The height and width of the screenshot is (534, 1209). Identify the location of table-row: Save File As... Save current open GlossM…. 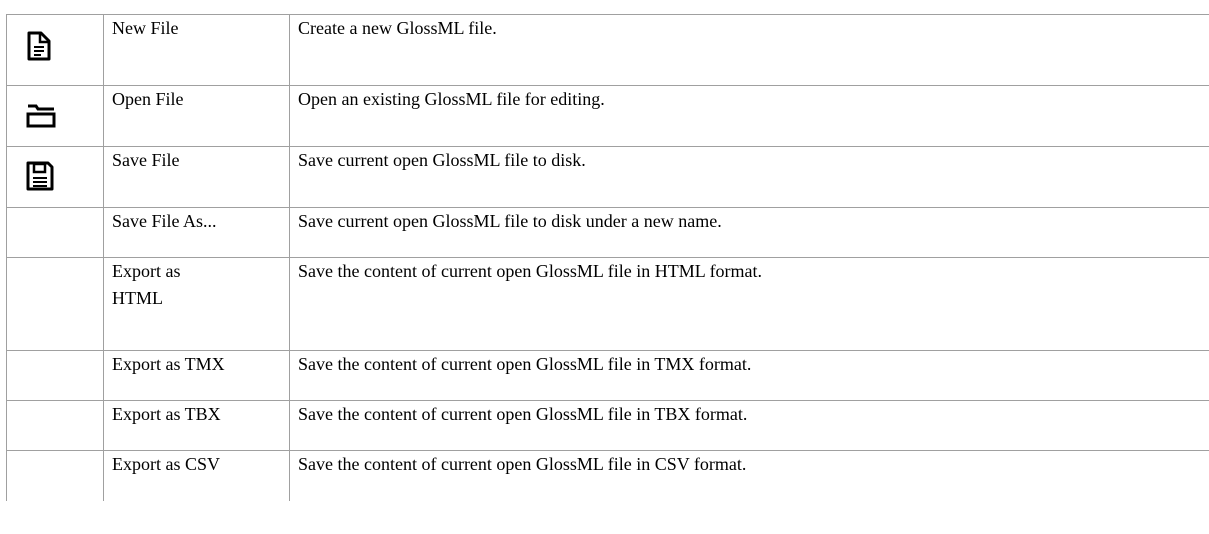
(607, 232).